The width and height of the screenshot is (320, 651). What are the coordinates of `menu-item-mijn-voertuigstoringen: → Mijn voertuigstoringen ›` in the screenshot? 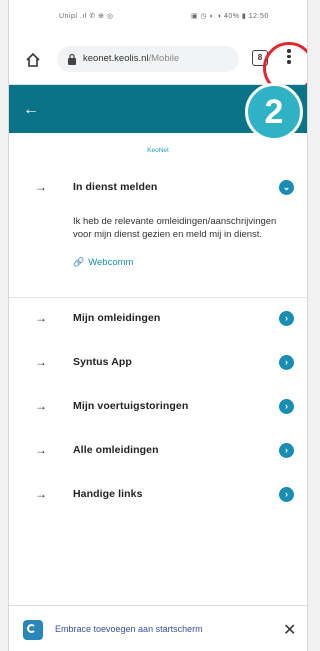 It's located at (158, 408).